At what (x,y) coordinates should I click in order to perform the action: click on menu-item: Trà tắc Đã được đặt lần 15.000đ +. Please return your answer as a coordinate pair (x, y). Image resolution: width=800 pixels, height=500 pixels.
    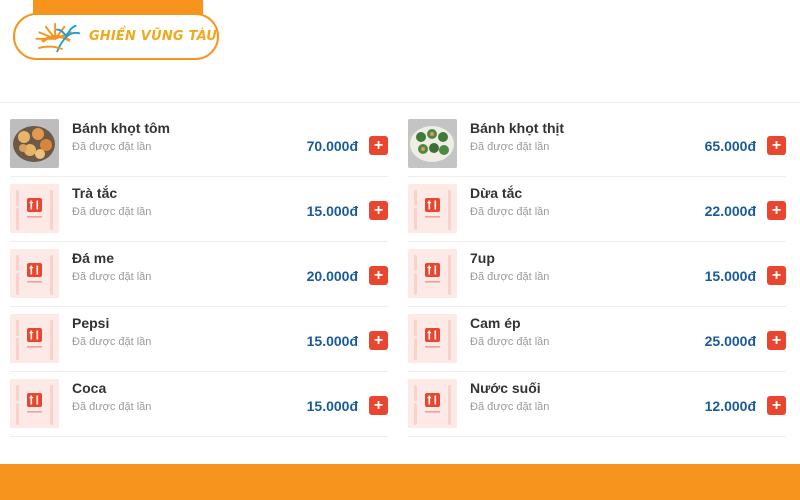
    Looking at the image, I should click on (199, 209).